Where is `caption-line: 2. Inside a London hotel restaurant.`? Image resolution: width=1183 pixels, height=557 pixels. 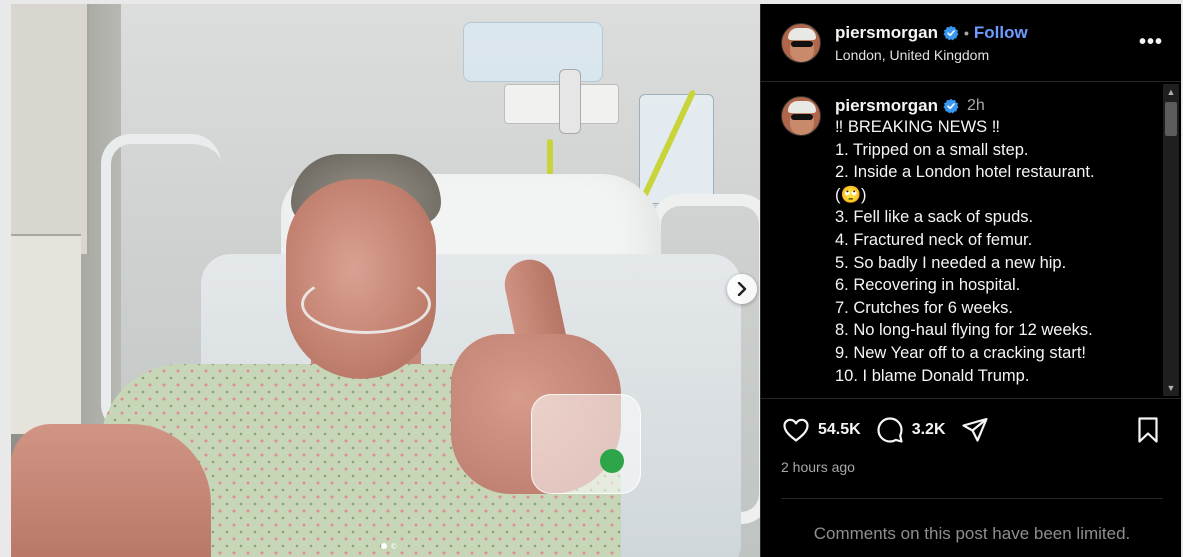
caption-line: 2. Inside a London hotel restaurant. is located at coordinates (965, 172).